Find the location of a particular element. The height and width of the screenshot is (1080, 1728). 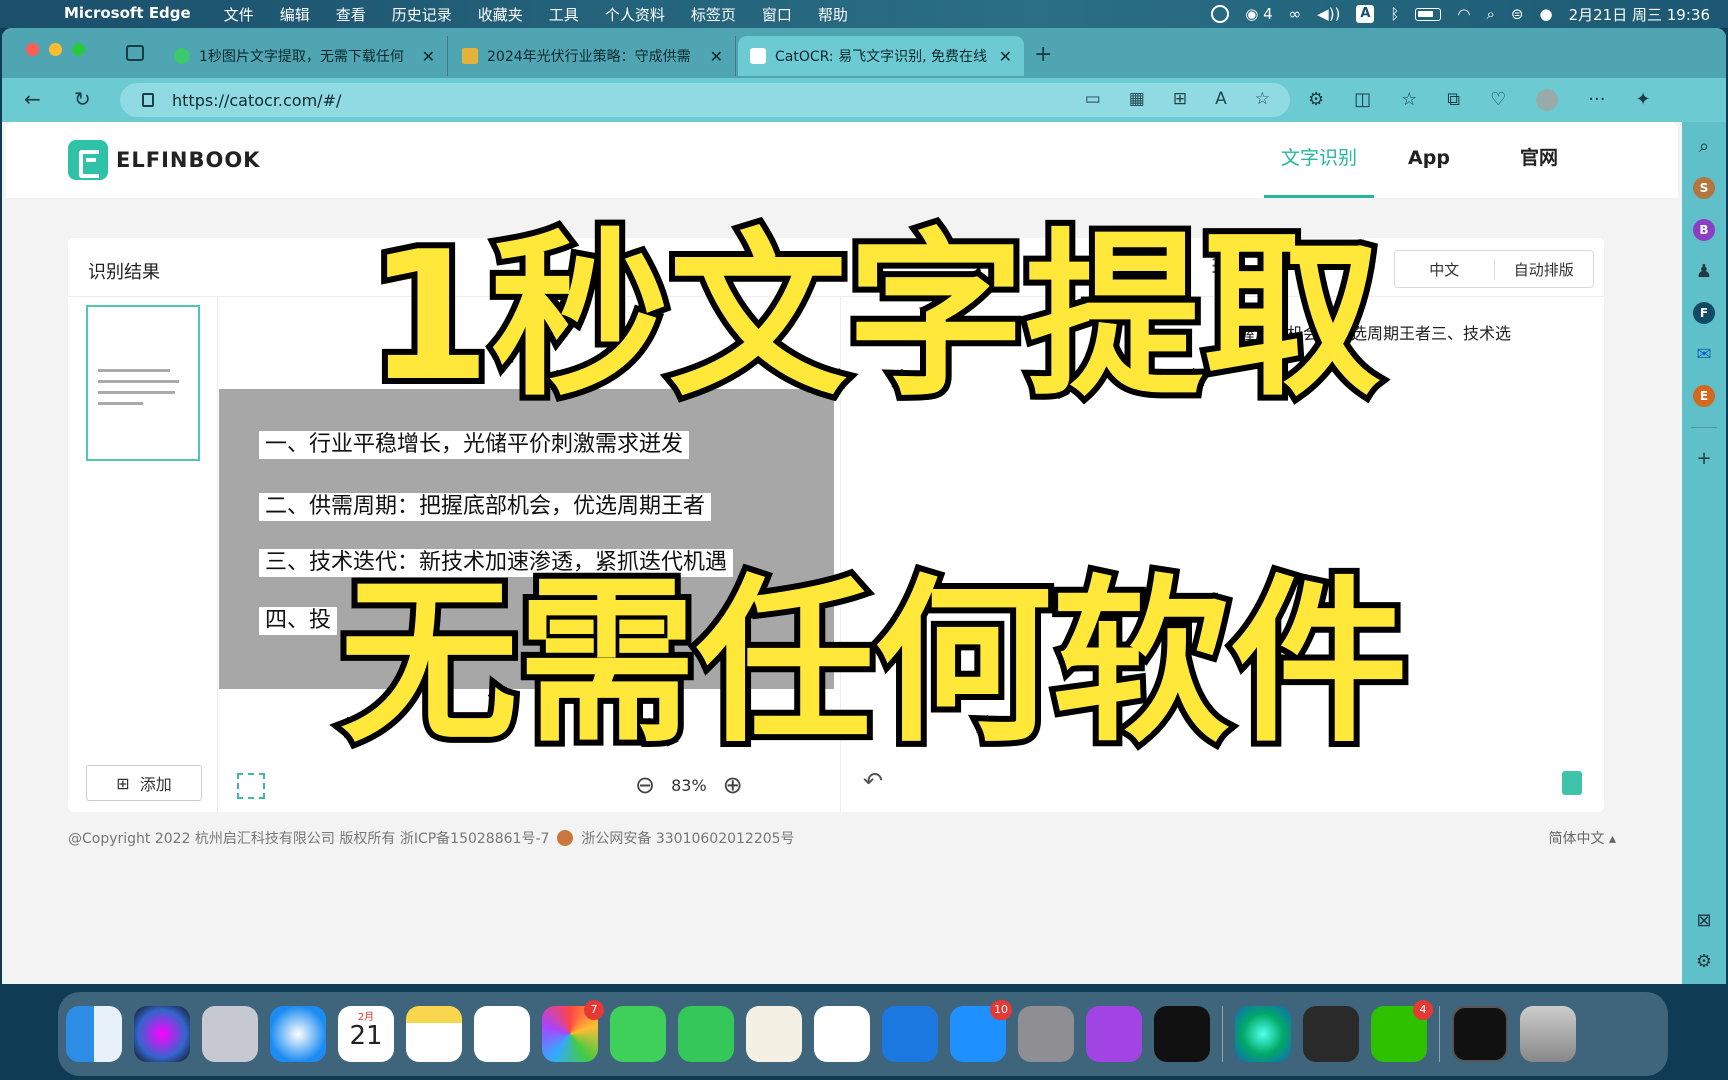

trash-icon is located at coordinates (1548, 1034).